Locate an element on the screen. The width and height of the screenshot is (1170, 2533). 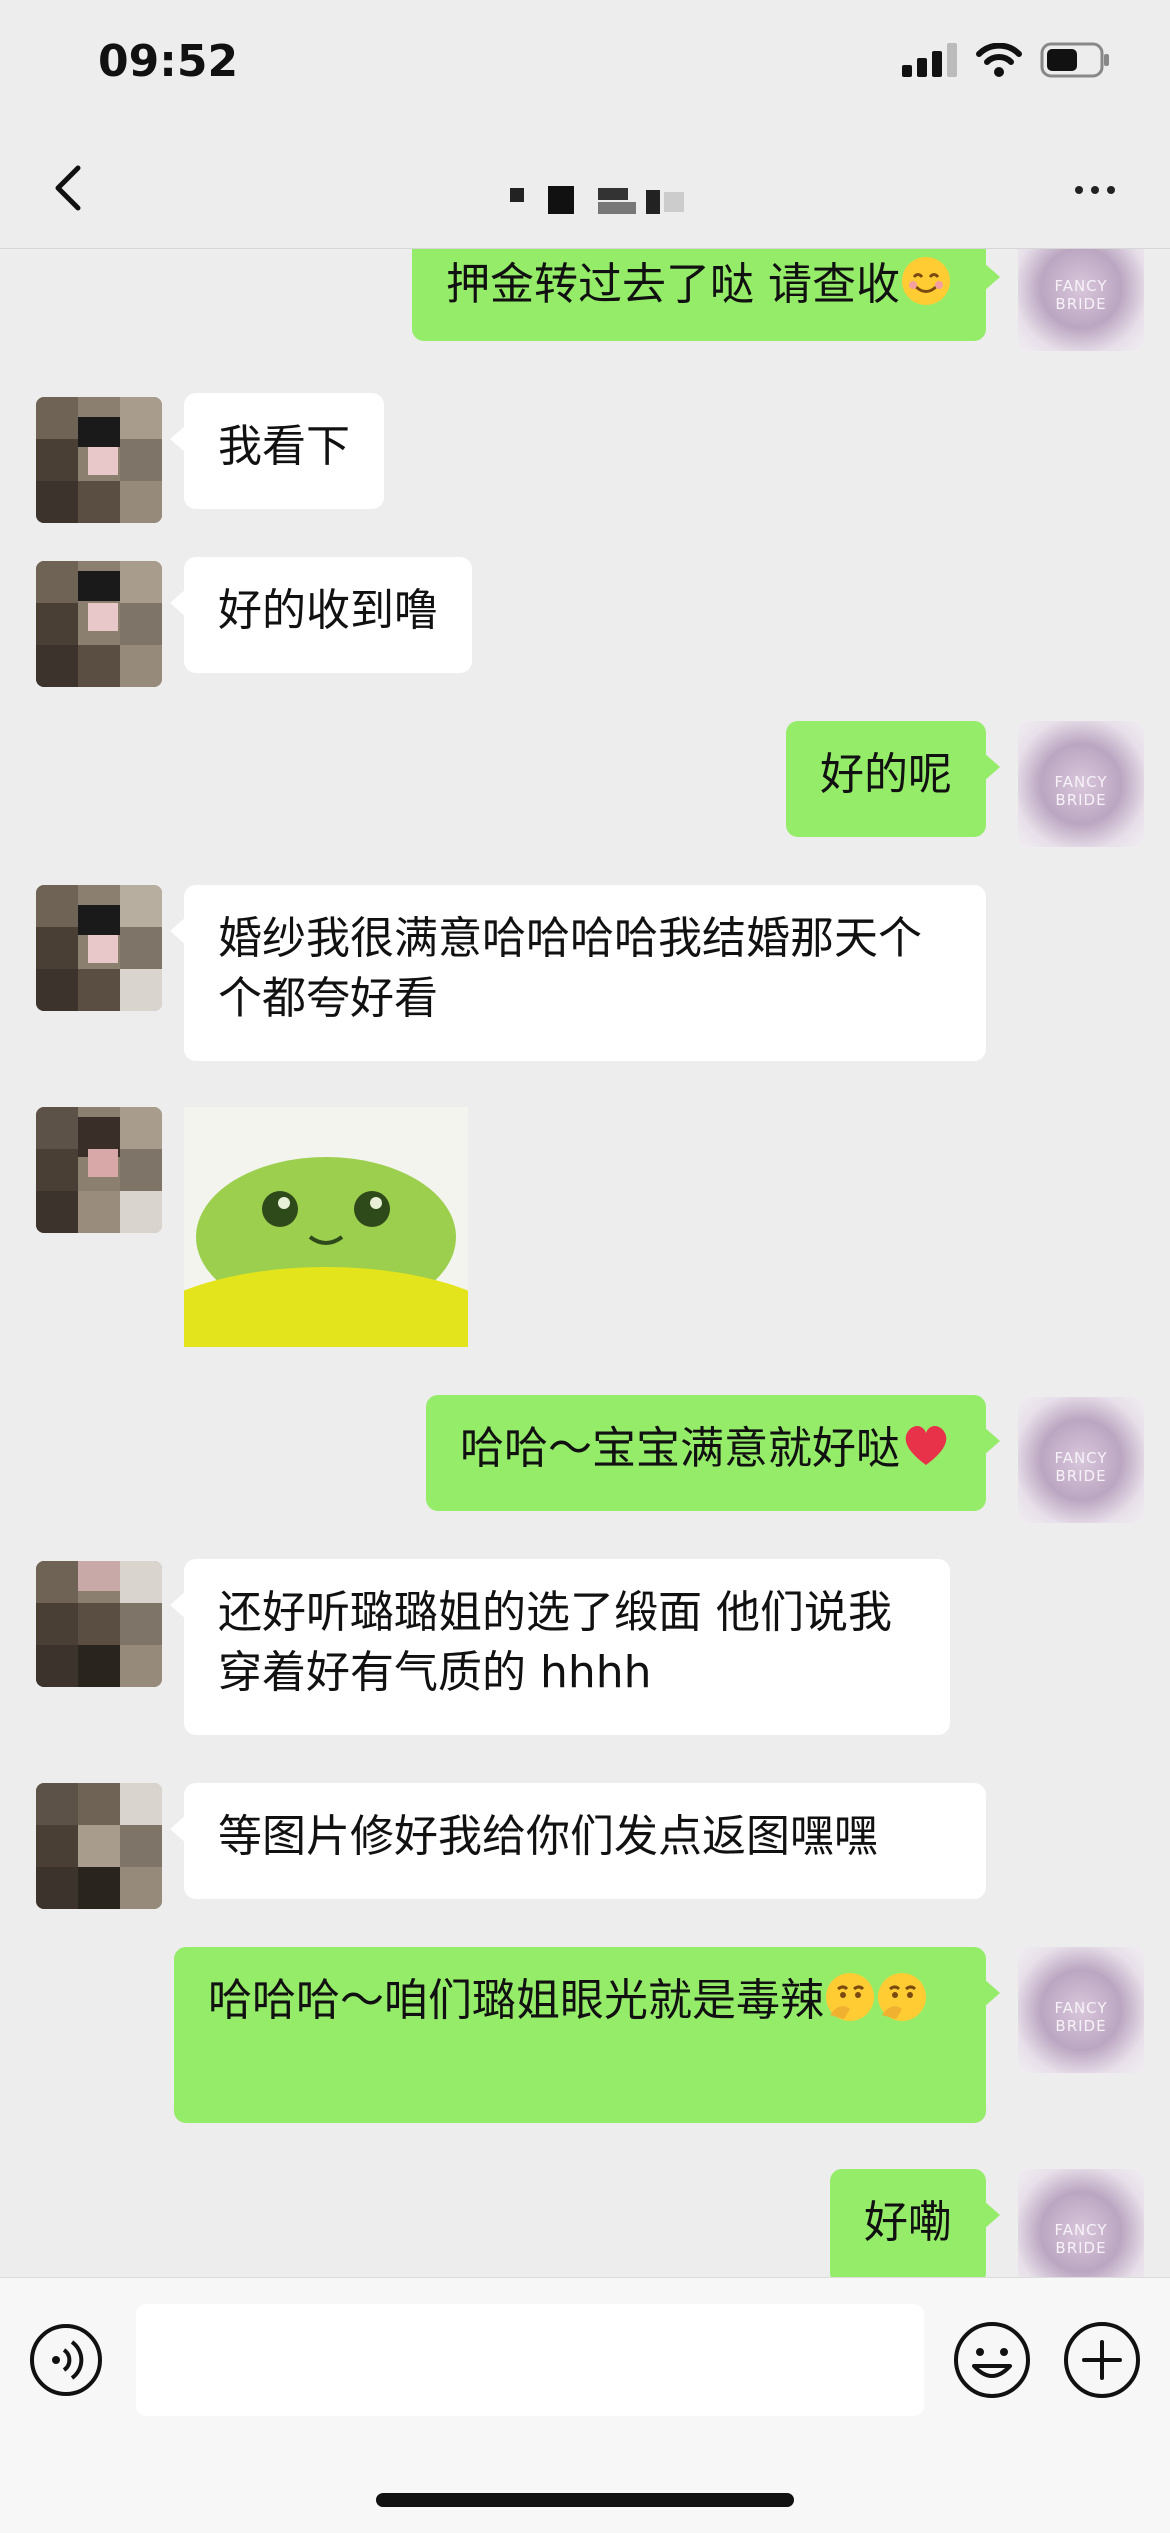
chat-header is located at coordinates (585, 189).